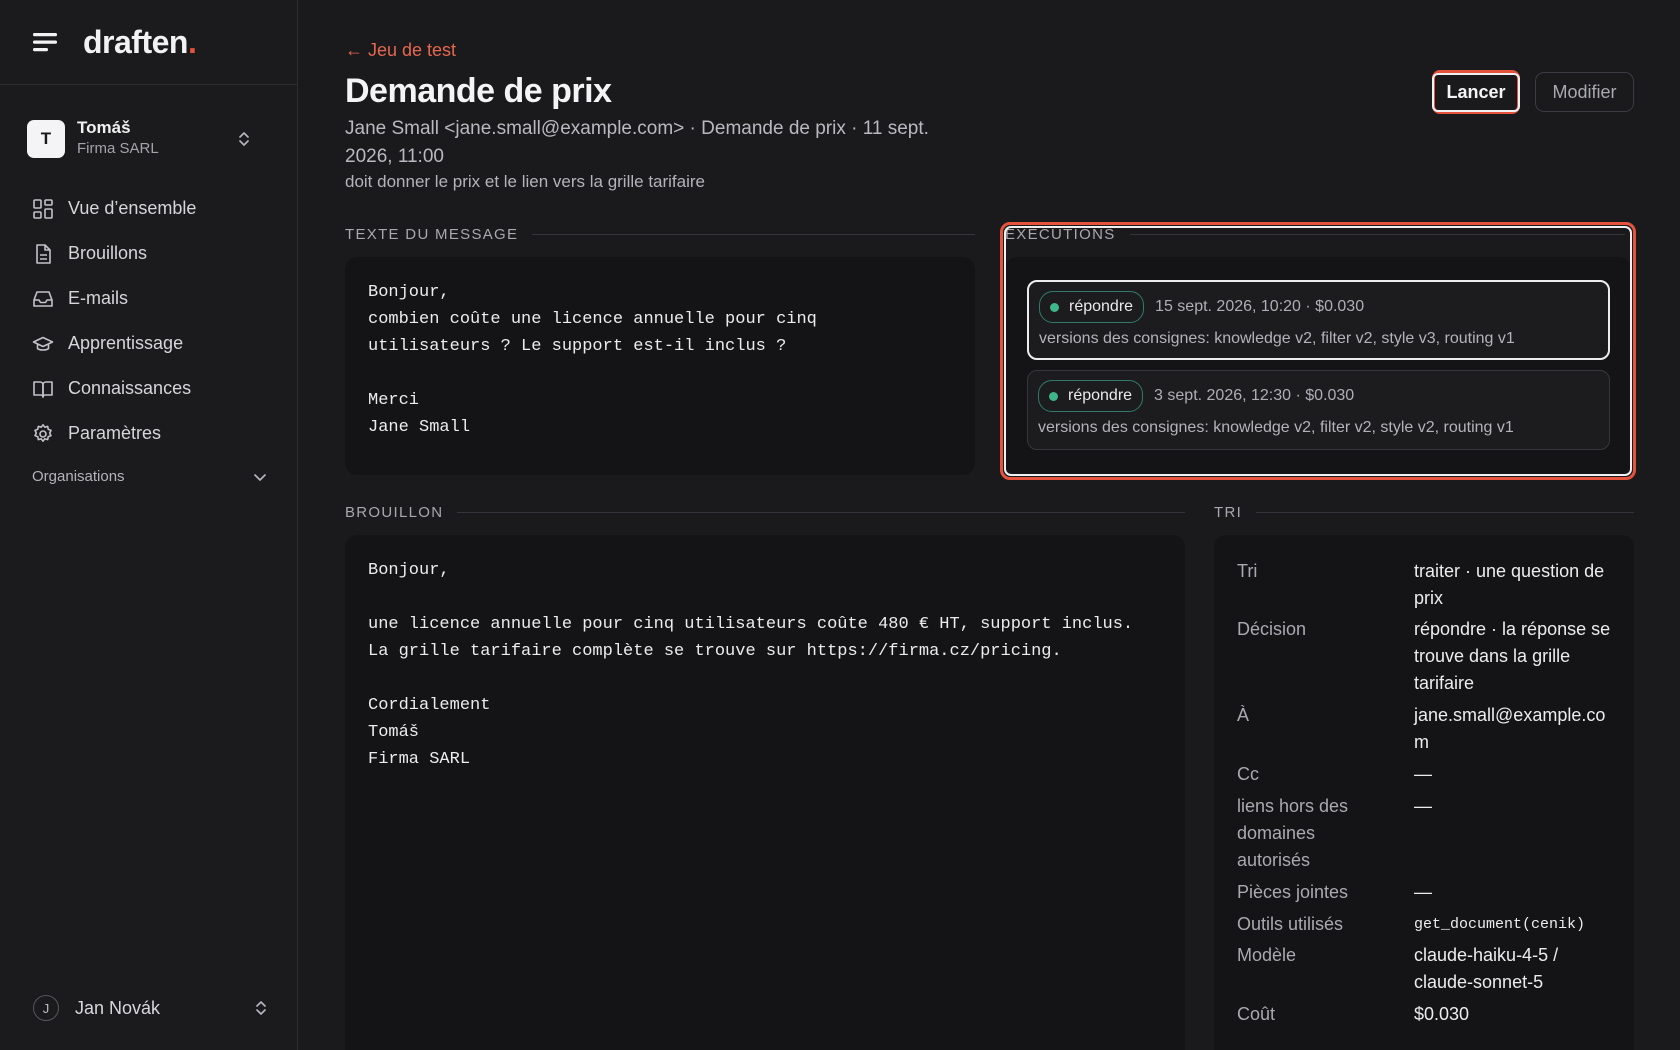 This screenshot has height=1050, width=1680. I want to click on triage-key: Cc, so click(1248, 774).